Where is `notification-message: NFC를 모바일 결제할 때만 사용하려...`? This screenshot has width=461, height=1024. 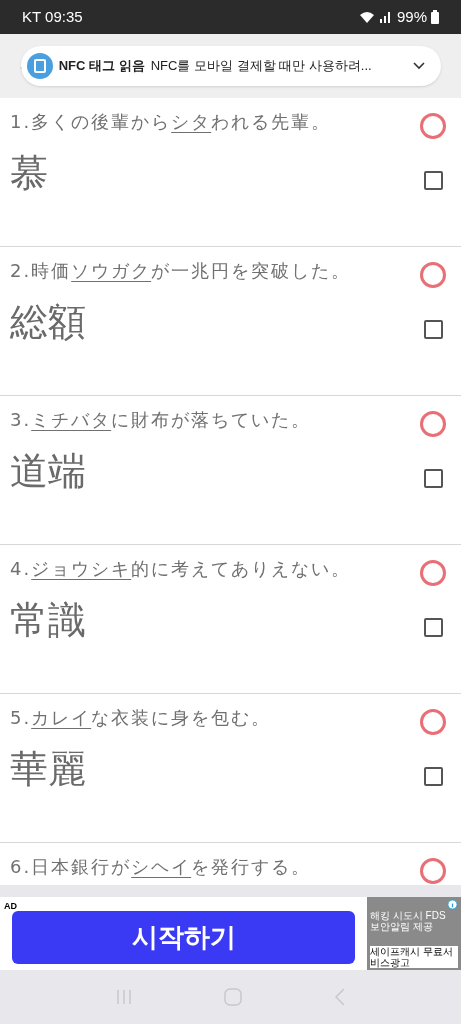
notification-message: NFC를 모바일 결제할 때만 사용하려... is located at coordinates (261, 66).